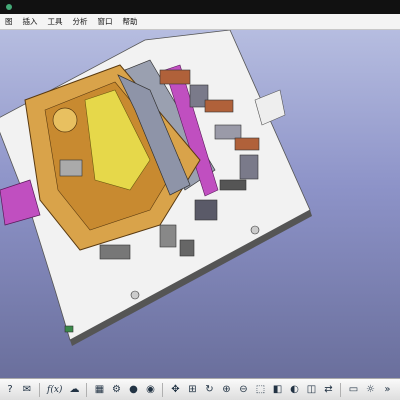 The height and width of the screenshot is (400, 400). I want to click on question-icon: ?, so click(10, 390).